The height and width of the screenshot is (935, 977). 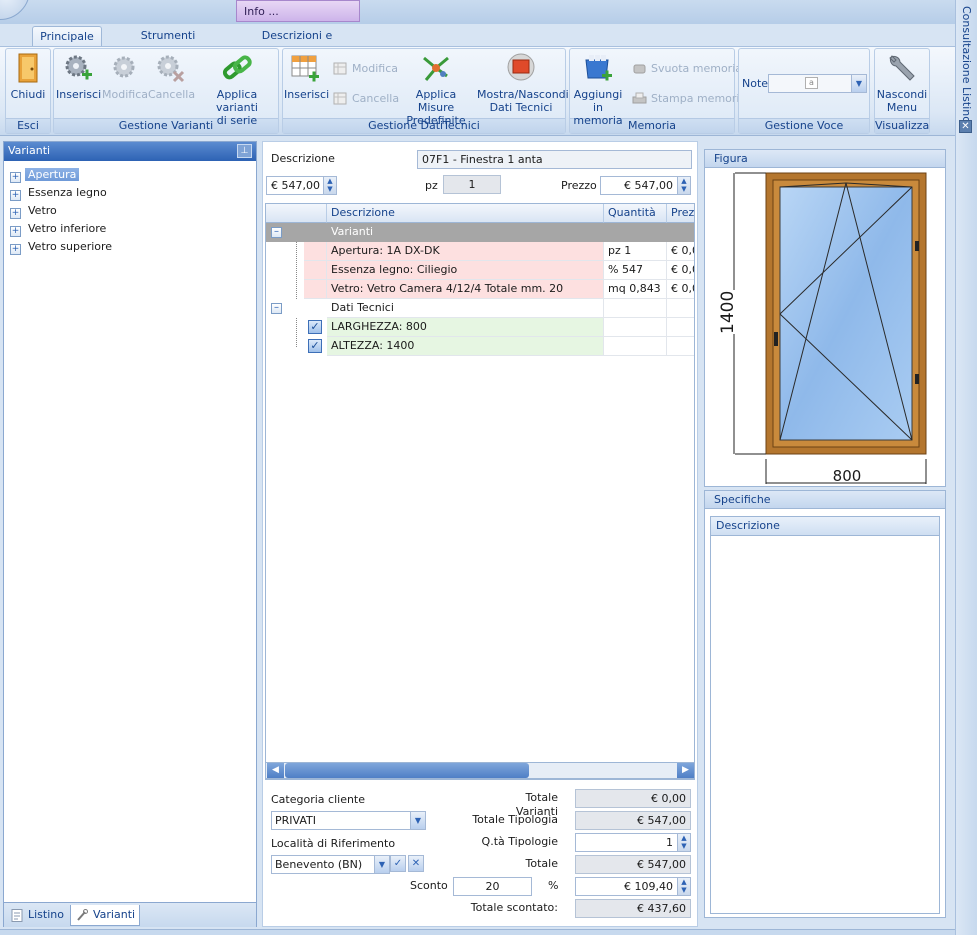 I want to click on tree-item-vetro-superiore: + Vetro superiore, so click(x=62, y=247).